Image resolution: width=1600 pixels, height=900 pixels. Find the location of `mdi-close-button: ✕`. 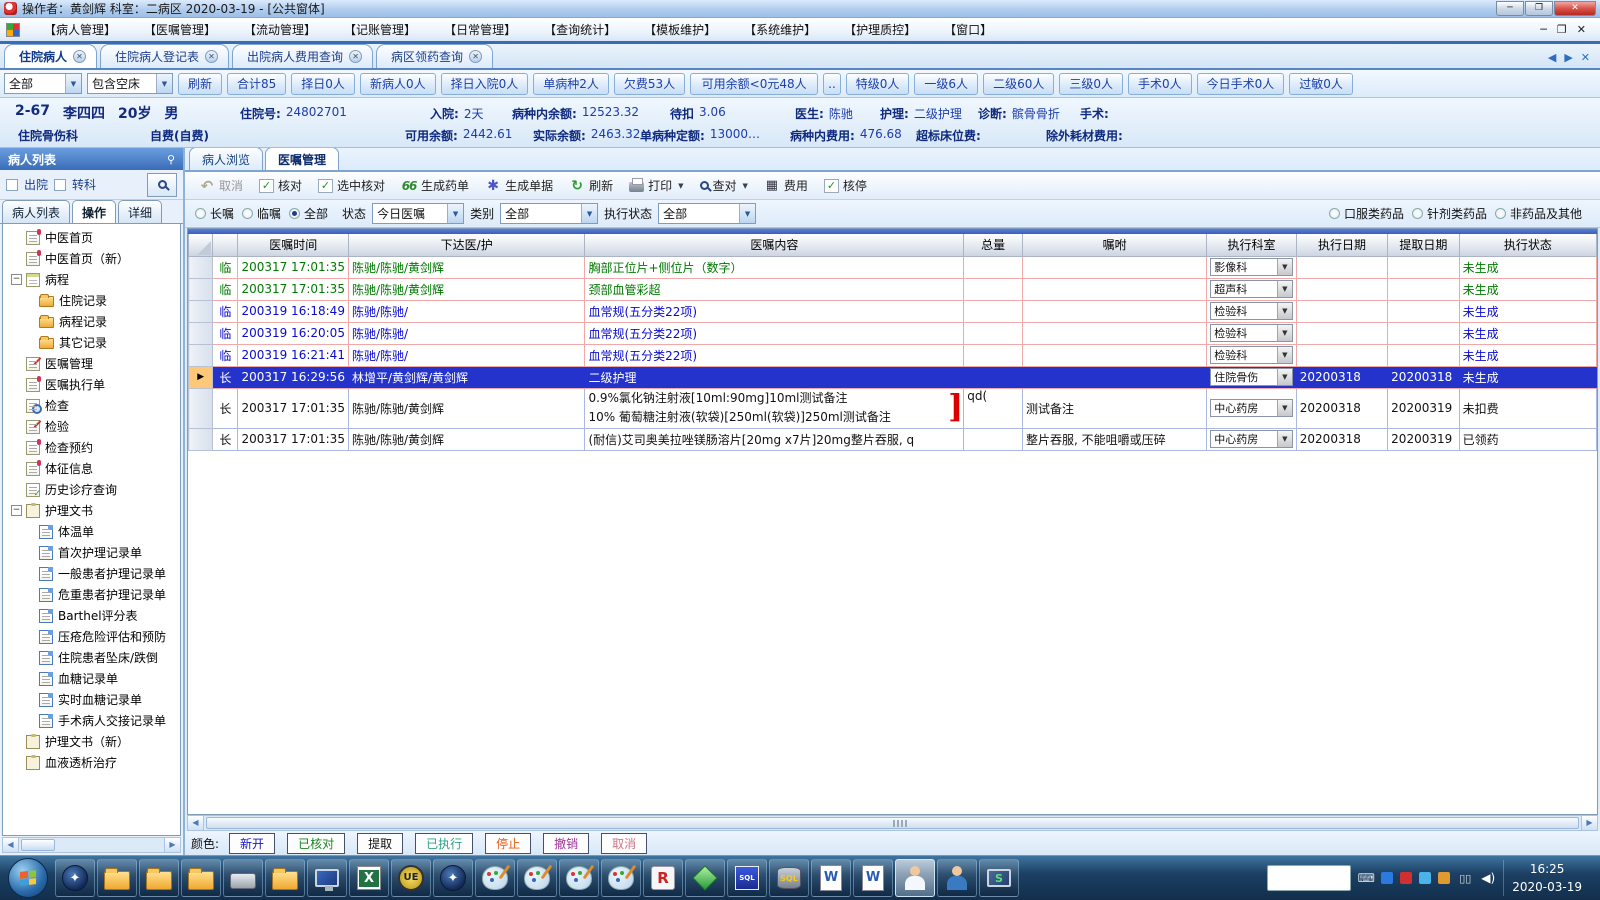

mdi-close-button: ✕ is located at coordinates (1581, 29).